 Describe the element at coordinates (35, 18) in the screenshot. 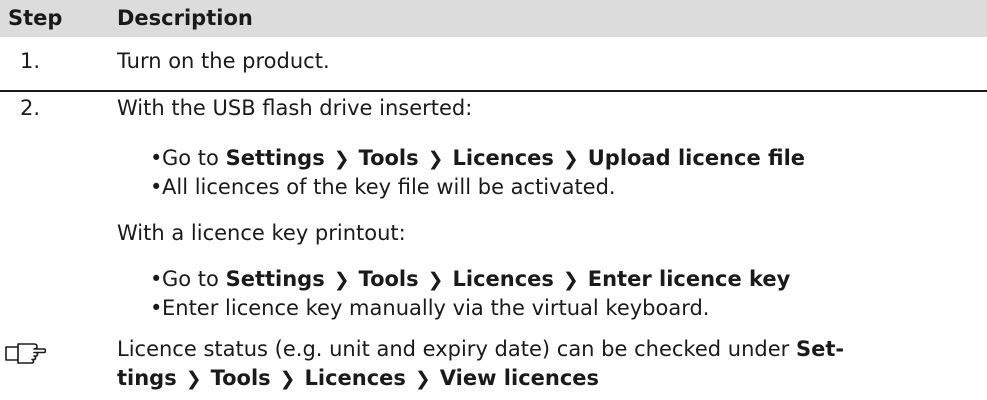

I see `column-header-step: Step` at that location.